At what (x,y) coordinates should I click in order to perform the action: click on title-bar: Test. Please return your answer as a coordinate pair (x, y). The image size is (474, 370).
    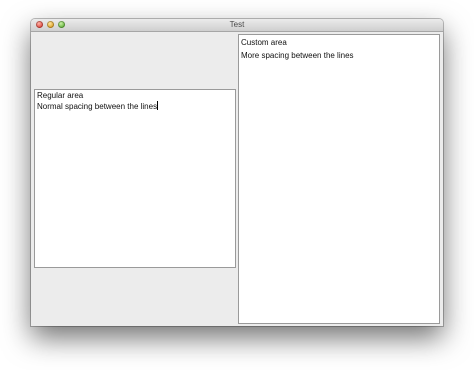
    Looking at the image, I should click on (237, 25).